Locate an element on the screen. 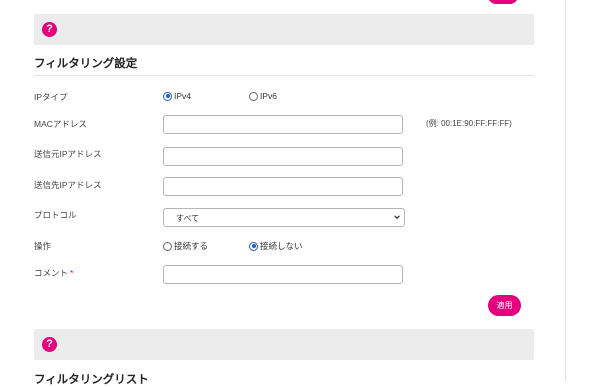  top-action-button-edge is located at coordinates (503, 2).